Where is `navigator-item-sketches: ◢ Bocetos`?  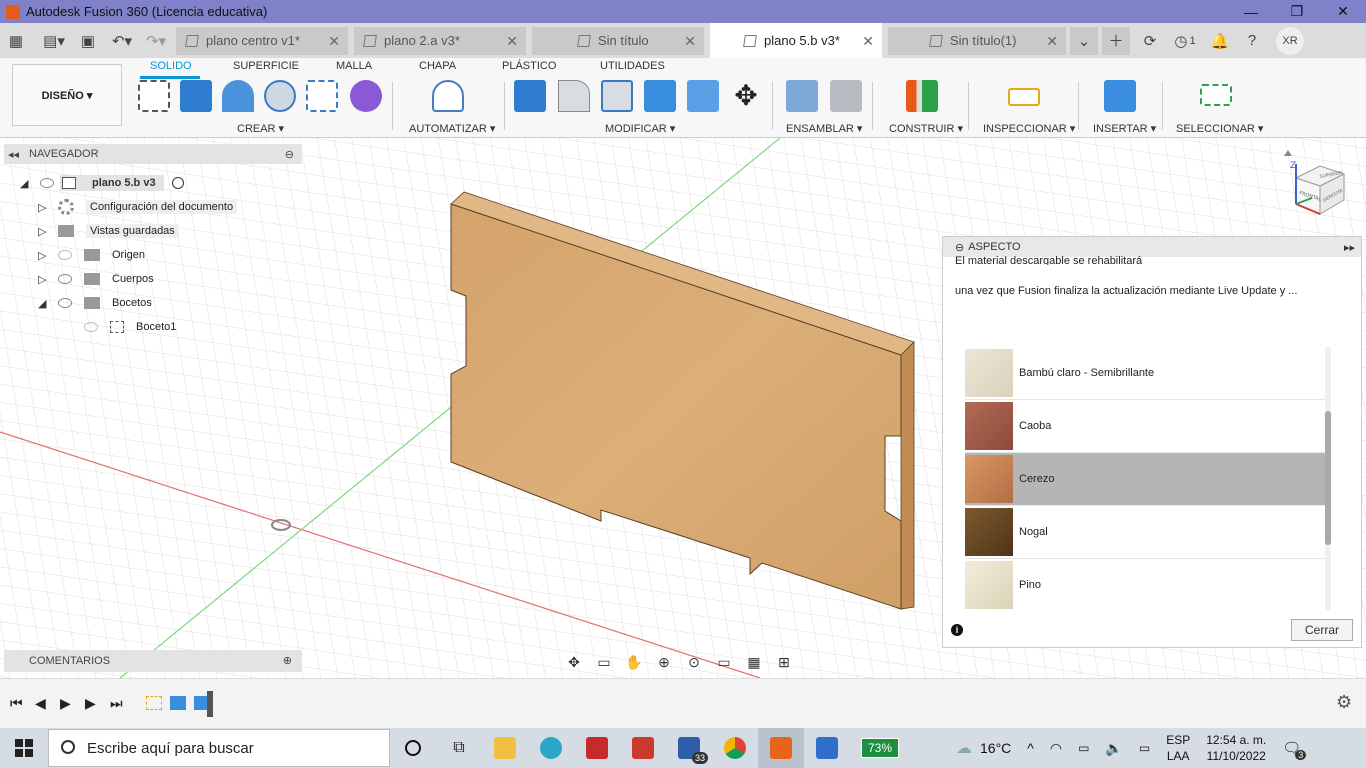 navigator-item-sketches: ◢ Bocetos is located at coordinates (153, 303).